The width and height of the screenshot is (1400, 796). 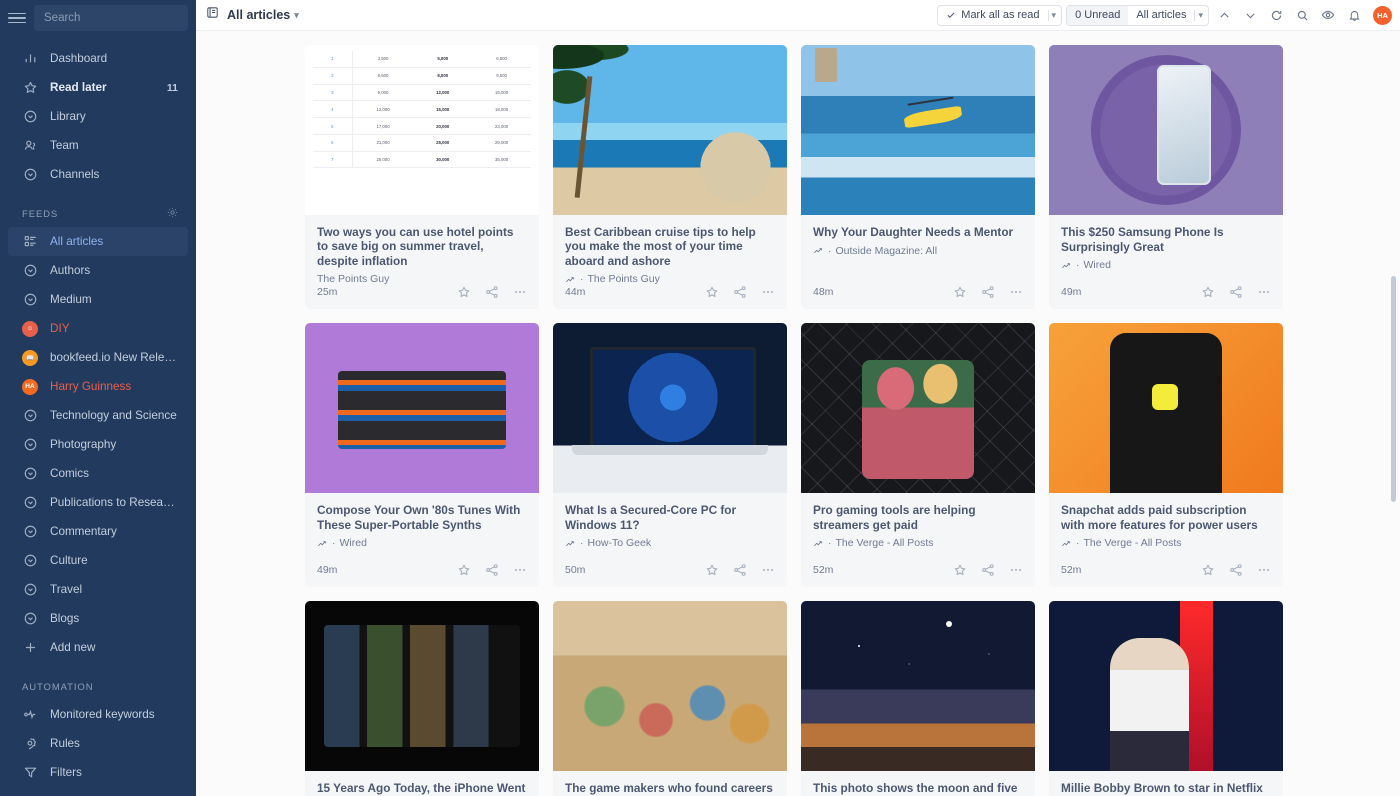 What do you see at coordinates (98, 589) in the screenshot?
I see `sidebar-feed-travel: Travel` at bounding box center [98, 589].